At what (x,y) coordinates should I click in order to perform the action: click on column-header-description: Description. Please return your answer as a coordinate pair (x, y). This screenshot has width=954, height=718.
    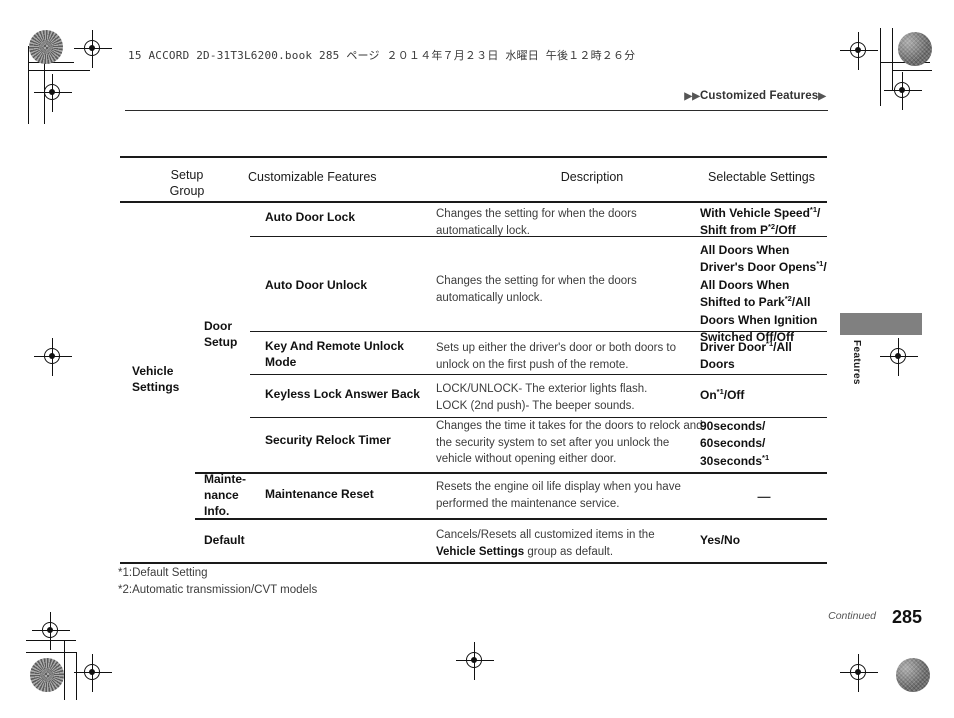
    Looking at the image, I should click on (592, 177).